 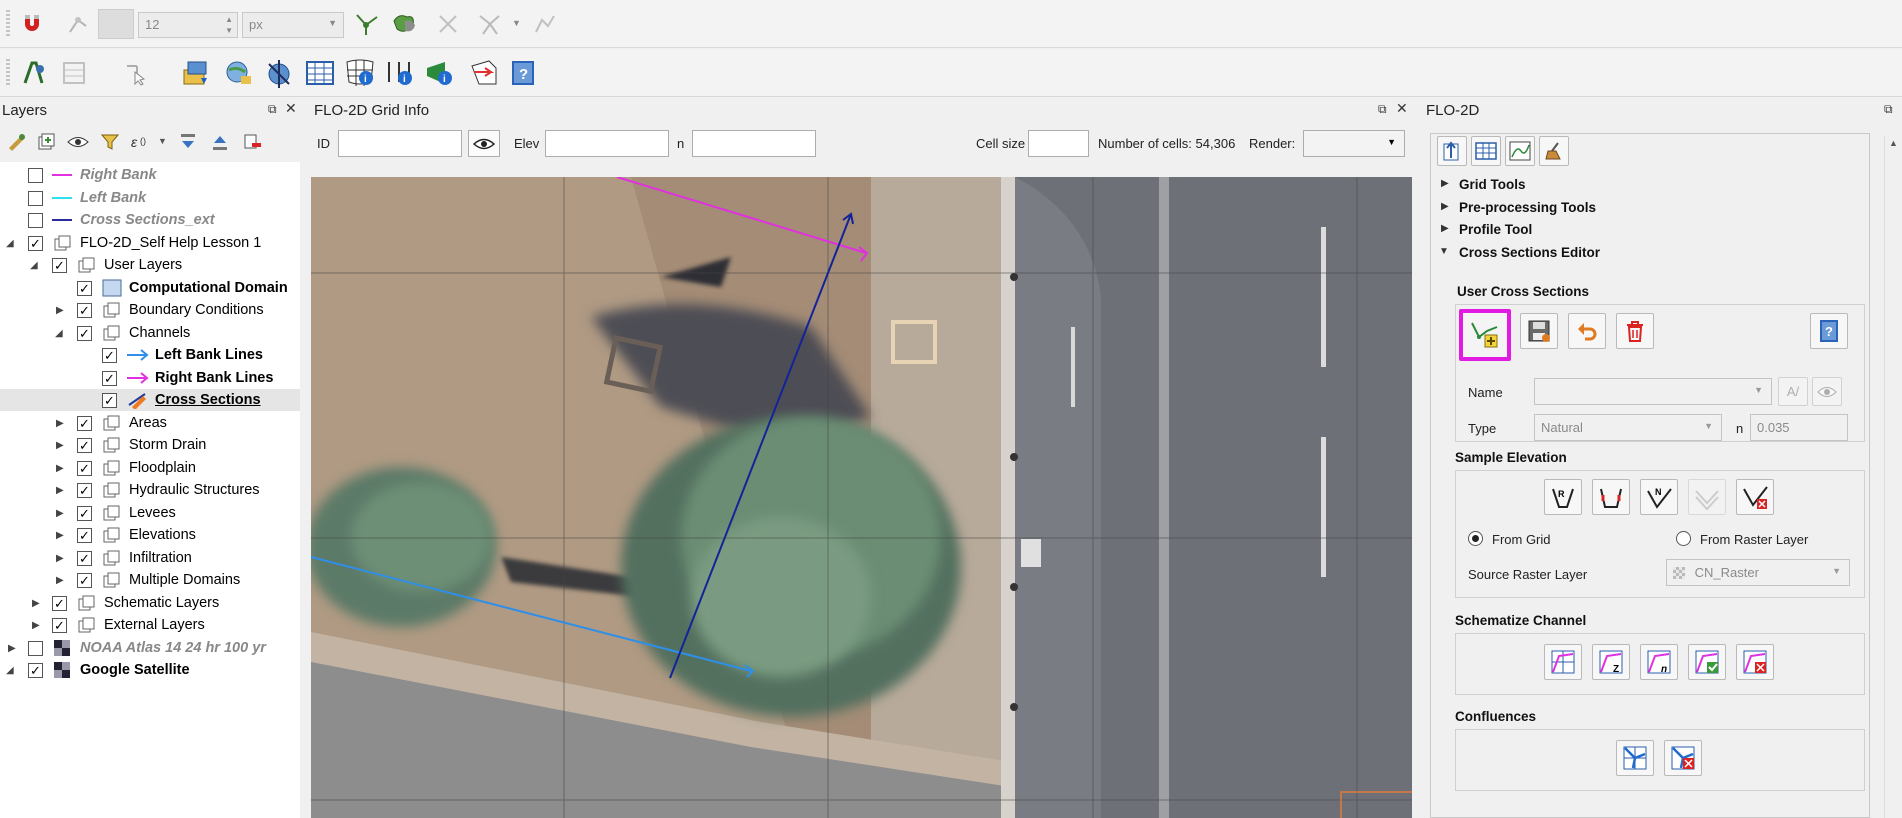 I want to click on sample-elev-disabled-button, so click(x=1707, y=497).